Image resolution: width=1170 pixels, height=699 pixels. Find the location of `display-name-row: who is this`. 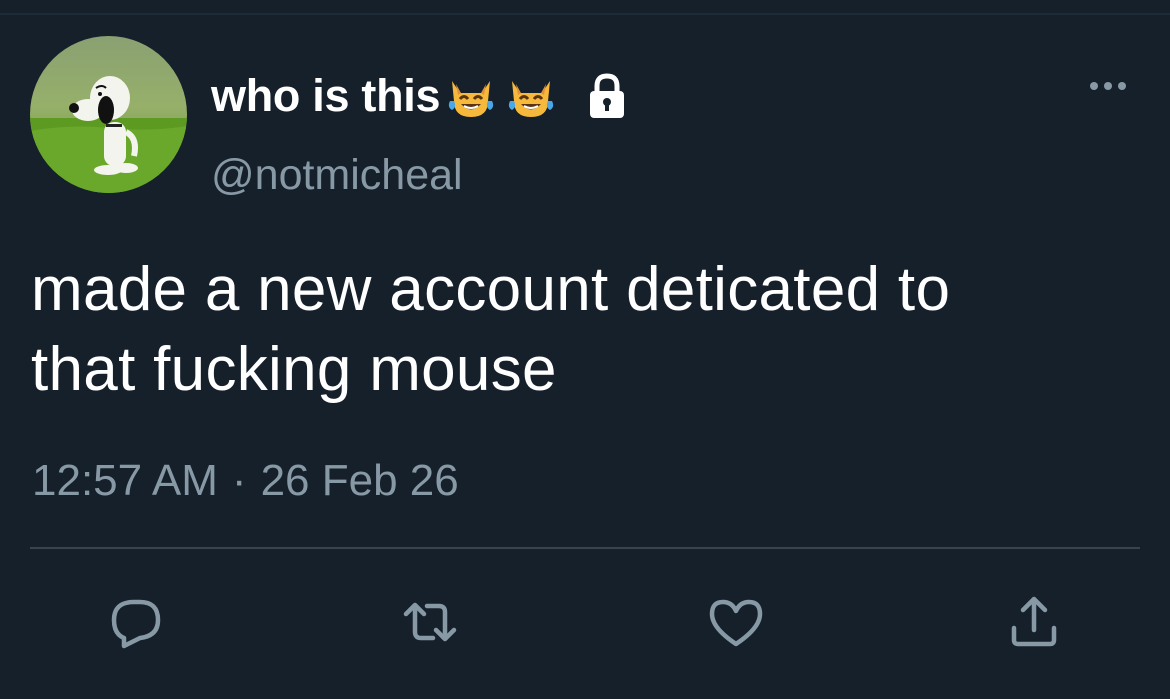

display-name-row: who is this is located at coordinates (422, 96).